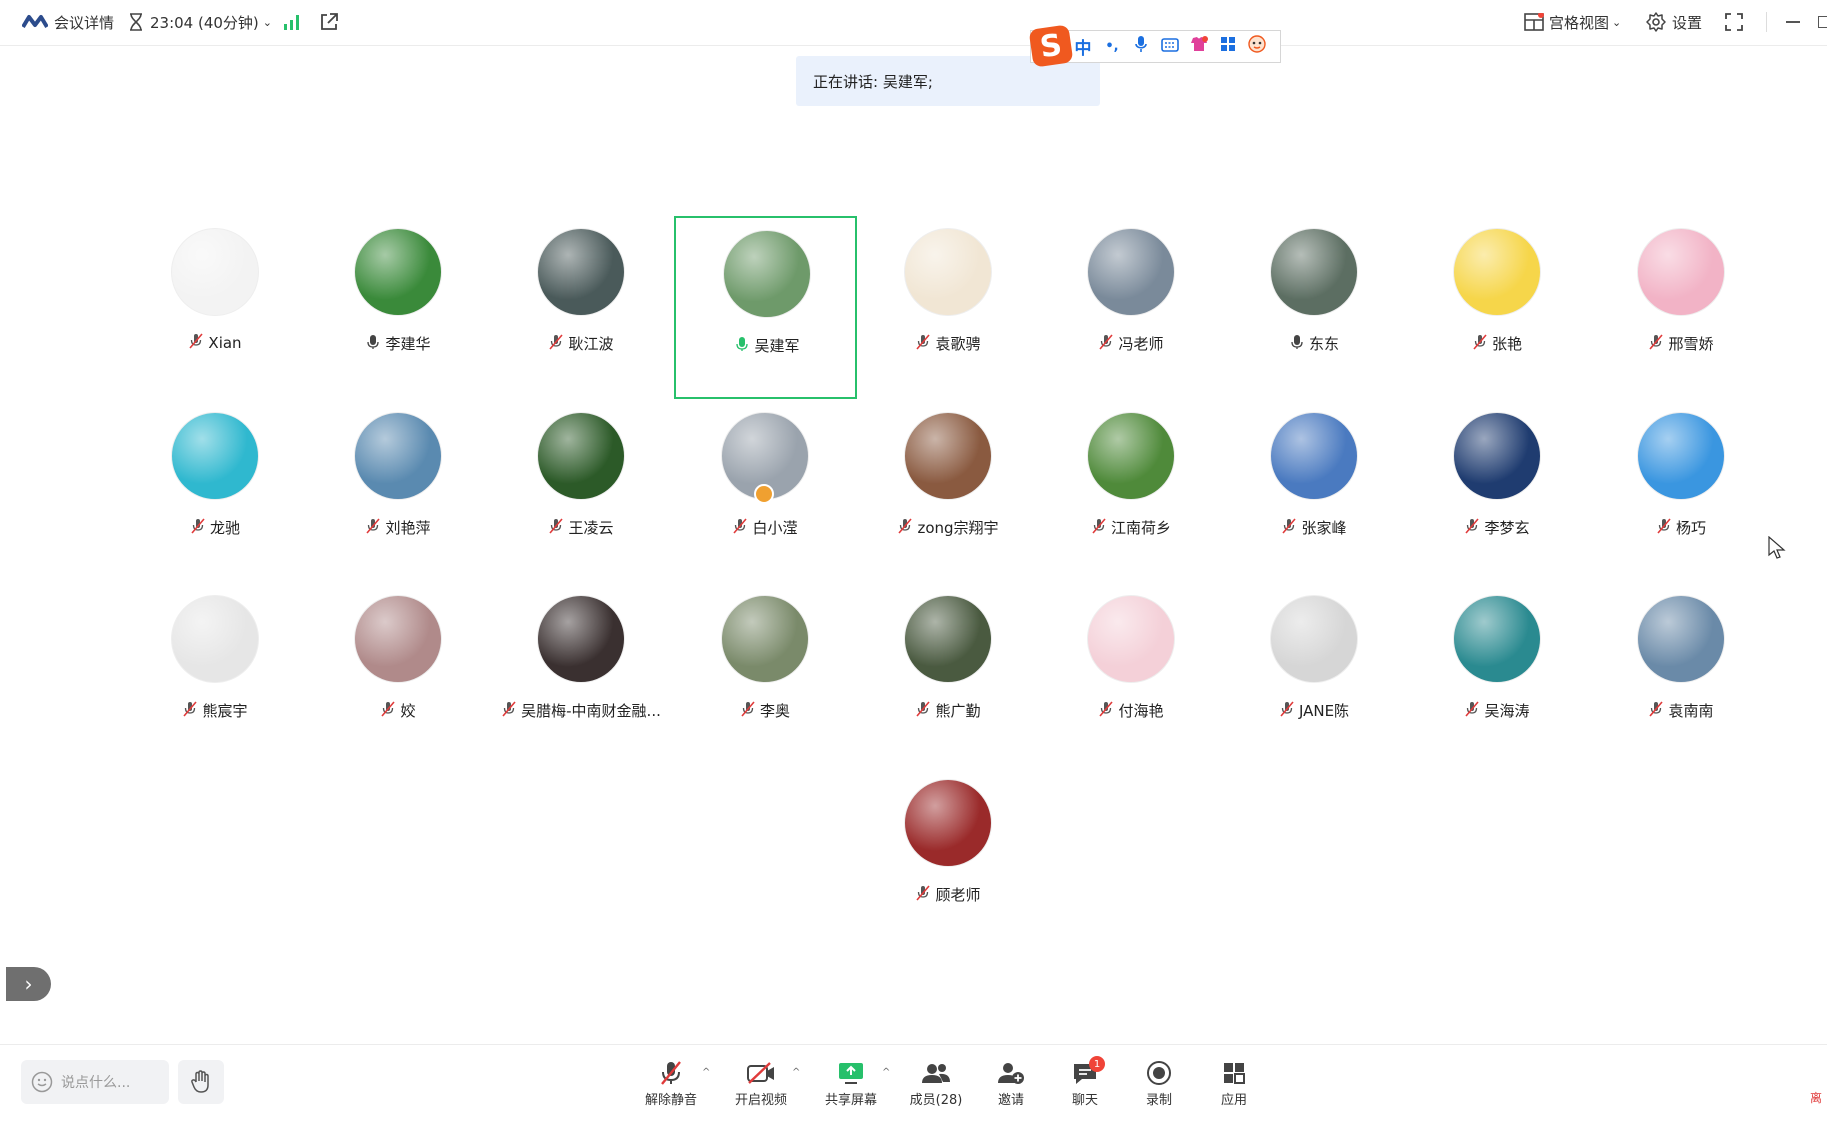 Image resolution: width=1827 pixels, height=1125 pixels. Describe the element at coordinates (329, 22) in the screenshot. I see `share-link-icon` at that location.